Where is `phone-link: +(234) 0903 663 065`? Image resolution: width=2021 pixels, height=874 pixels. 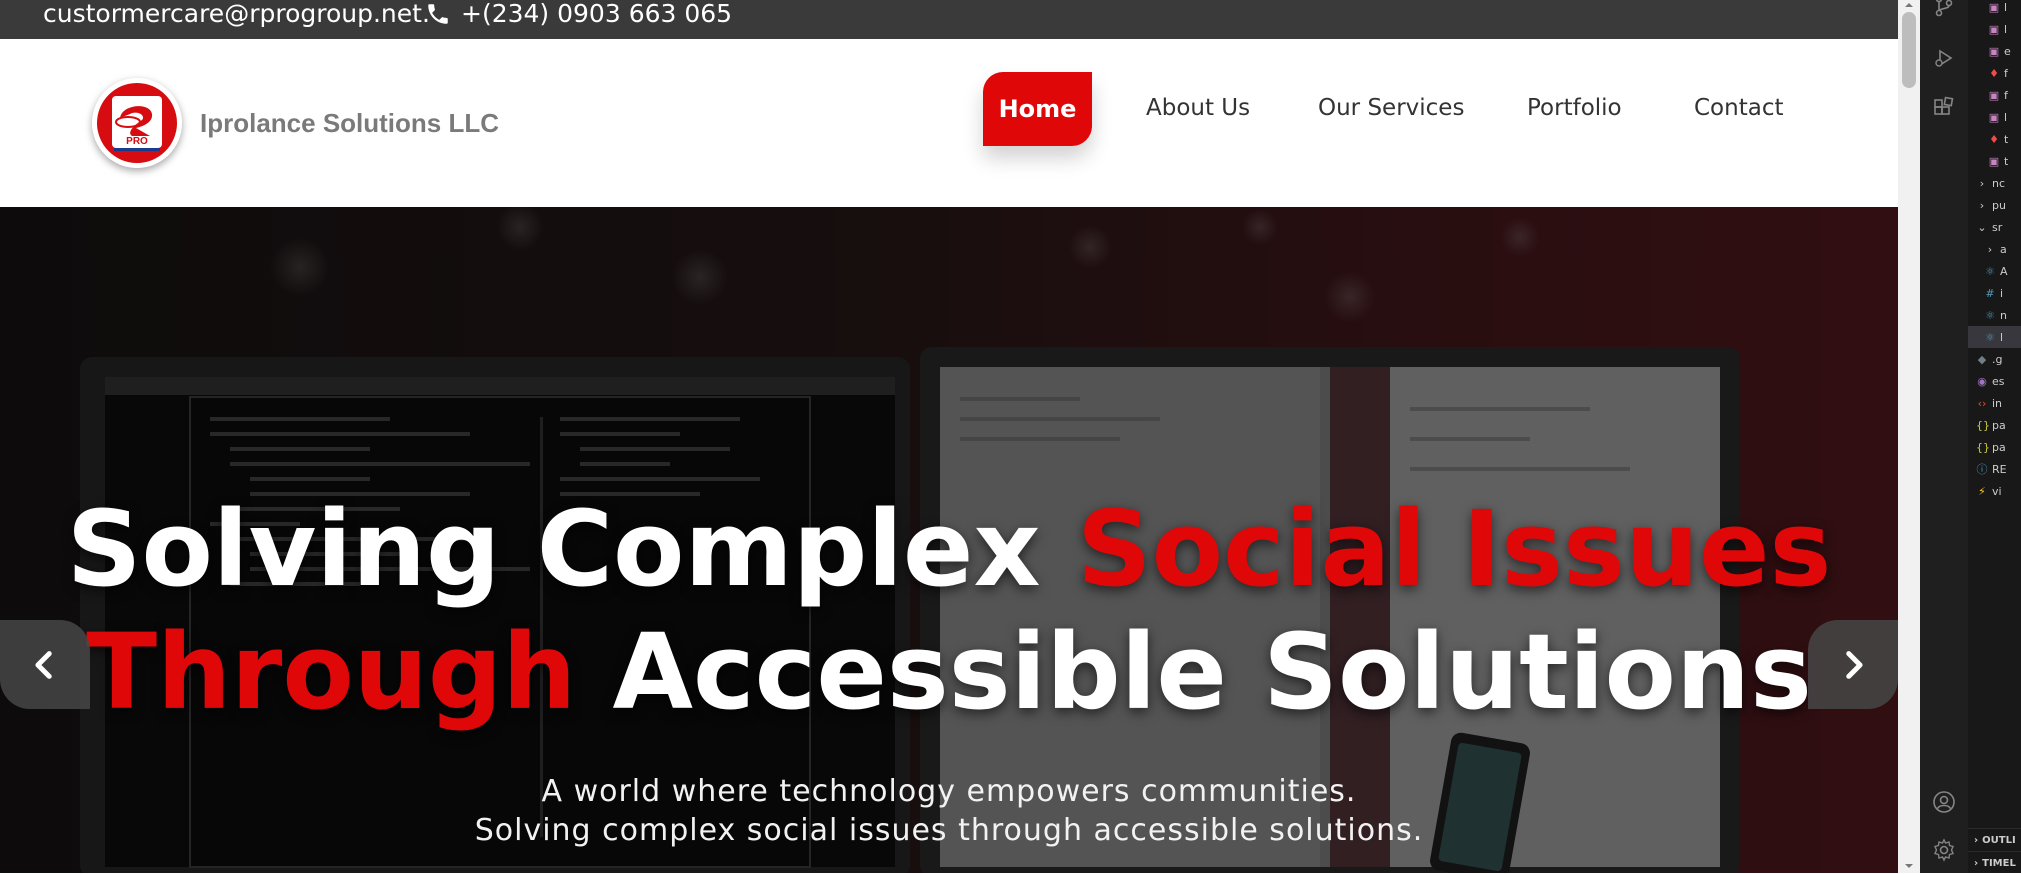
phone-link: +(234) 0903 663 065 is located at coordinates (578, 14).